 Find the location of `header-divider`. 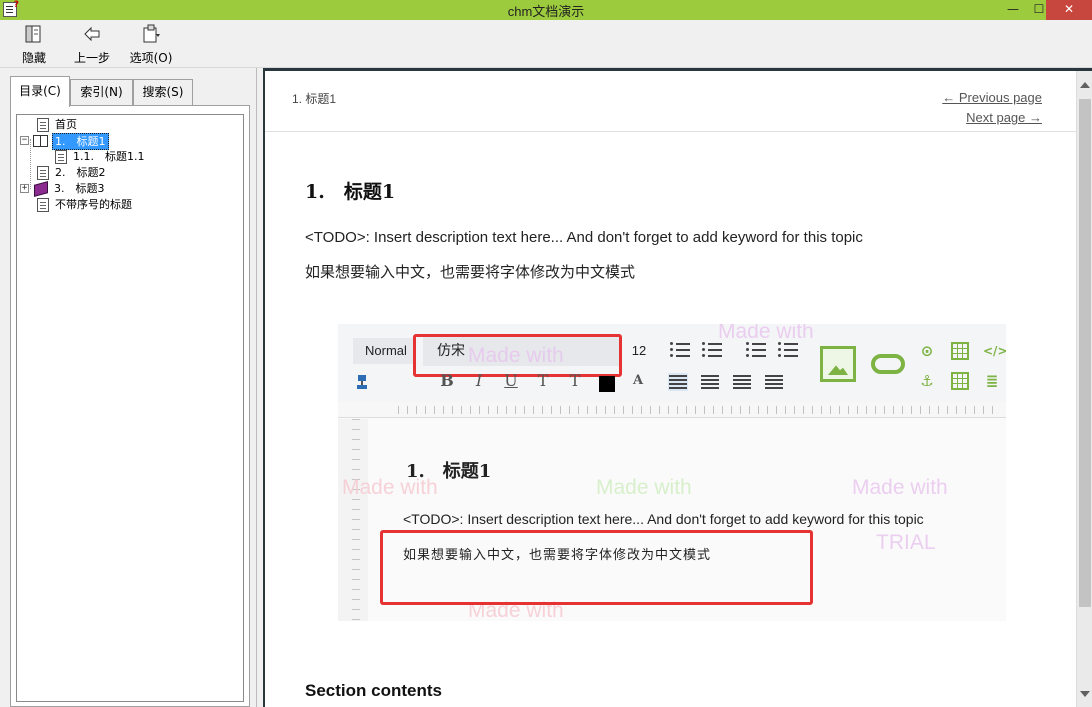

header-divider is located at coordinates (671, 131).